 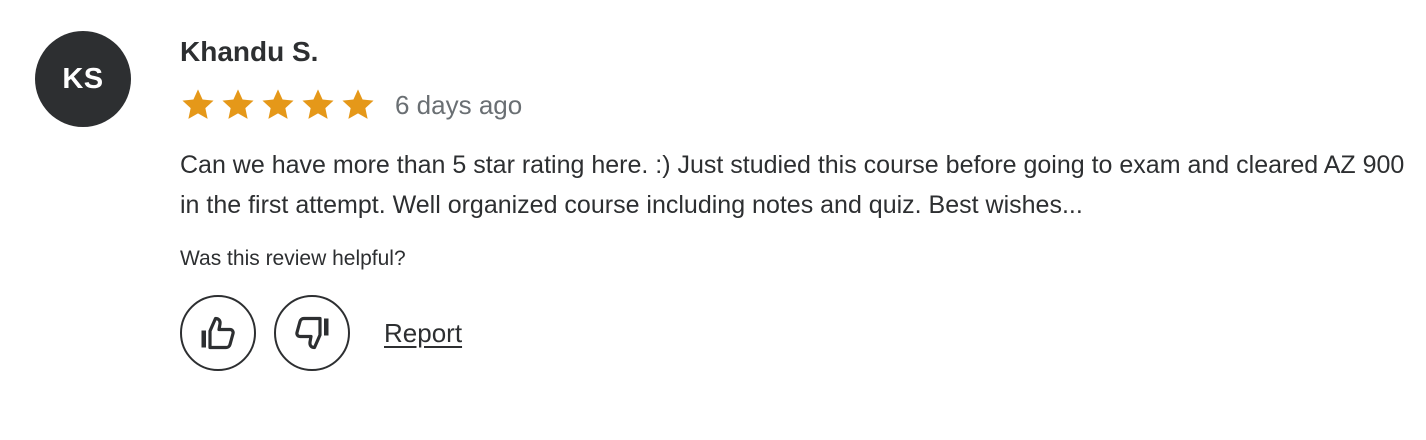 I want to click on thumbs-up-button, so click(x=218, y=333).